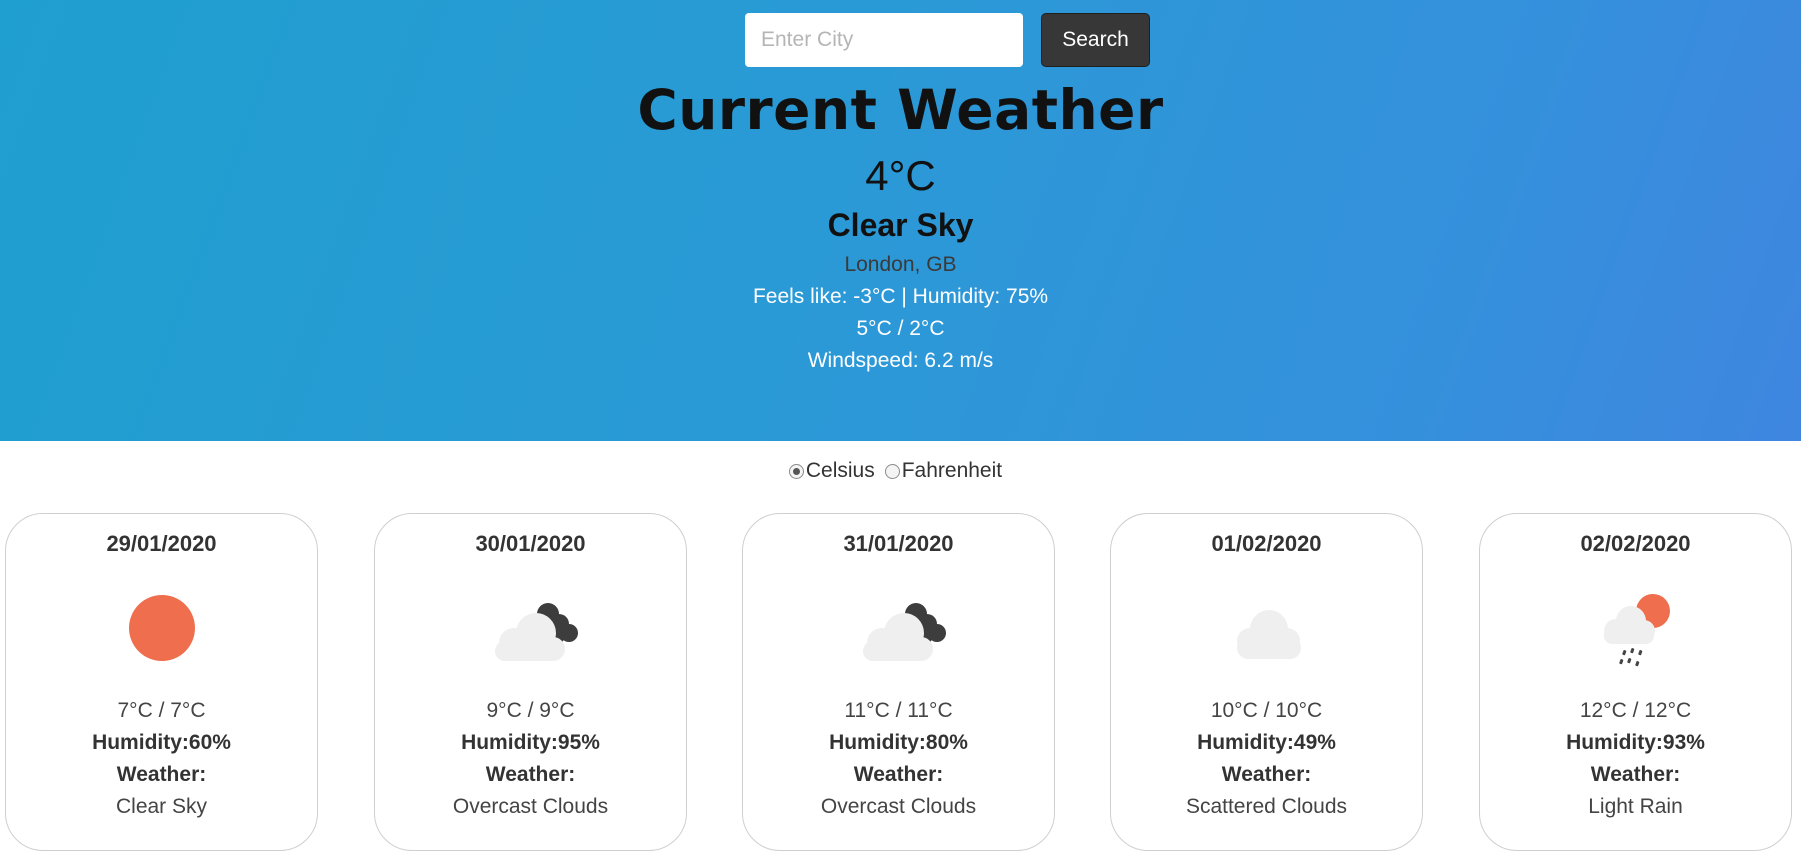  What do you see at coordinates (1635, 742) in the screenshot?
I see `forecast-humidity: Humidity:93%` at bounding box center [1635, 742].